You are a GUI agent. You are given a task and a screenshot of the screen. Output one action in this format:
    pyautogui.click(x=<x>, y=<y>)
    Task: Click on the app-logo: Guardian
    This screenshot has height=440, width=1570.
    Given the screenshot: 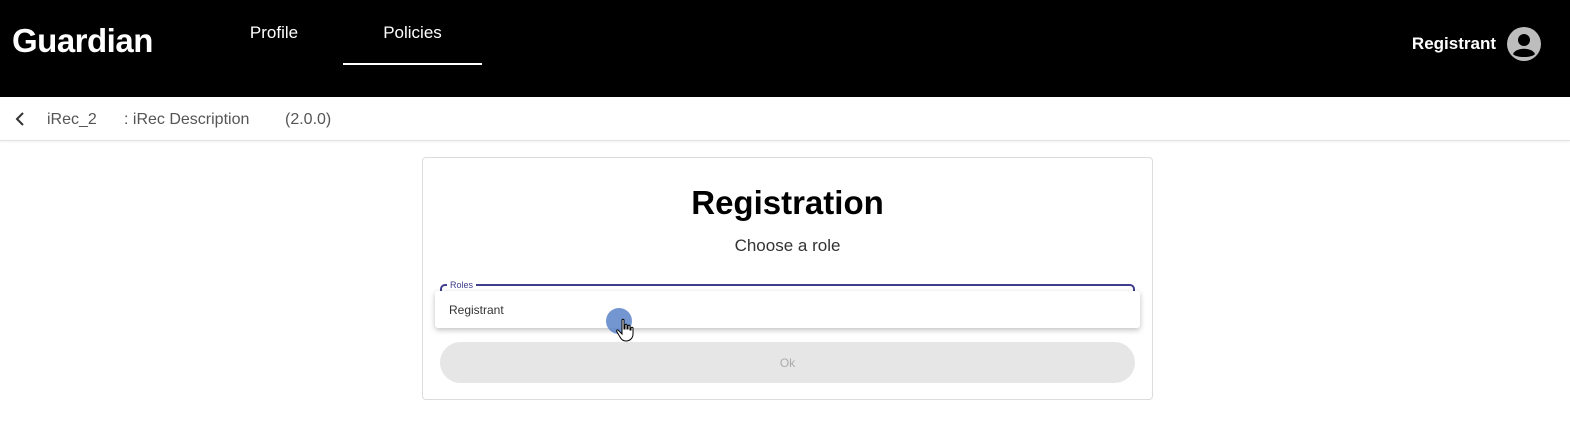 What is the action you would take?
    pyautogui.click(x=82, y=40)
    